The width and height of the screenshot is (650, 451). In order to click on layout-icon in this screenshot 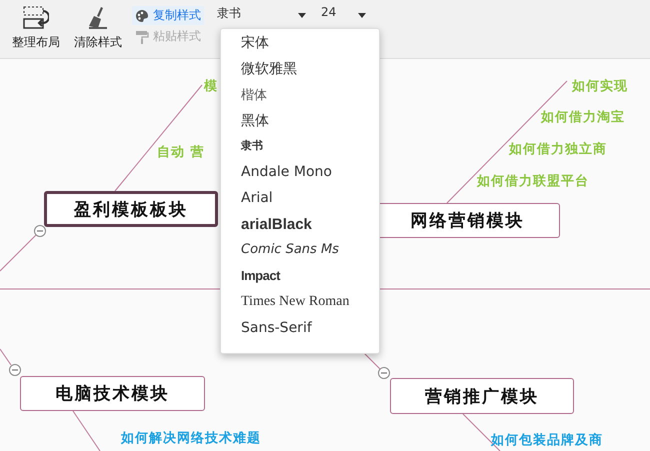, I will do `click(36, 18)`.